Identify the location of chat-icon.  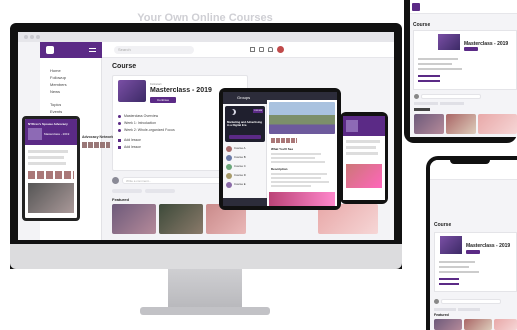
(261, 49).